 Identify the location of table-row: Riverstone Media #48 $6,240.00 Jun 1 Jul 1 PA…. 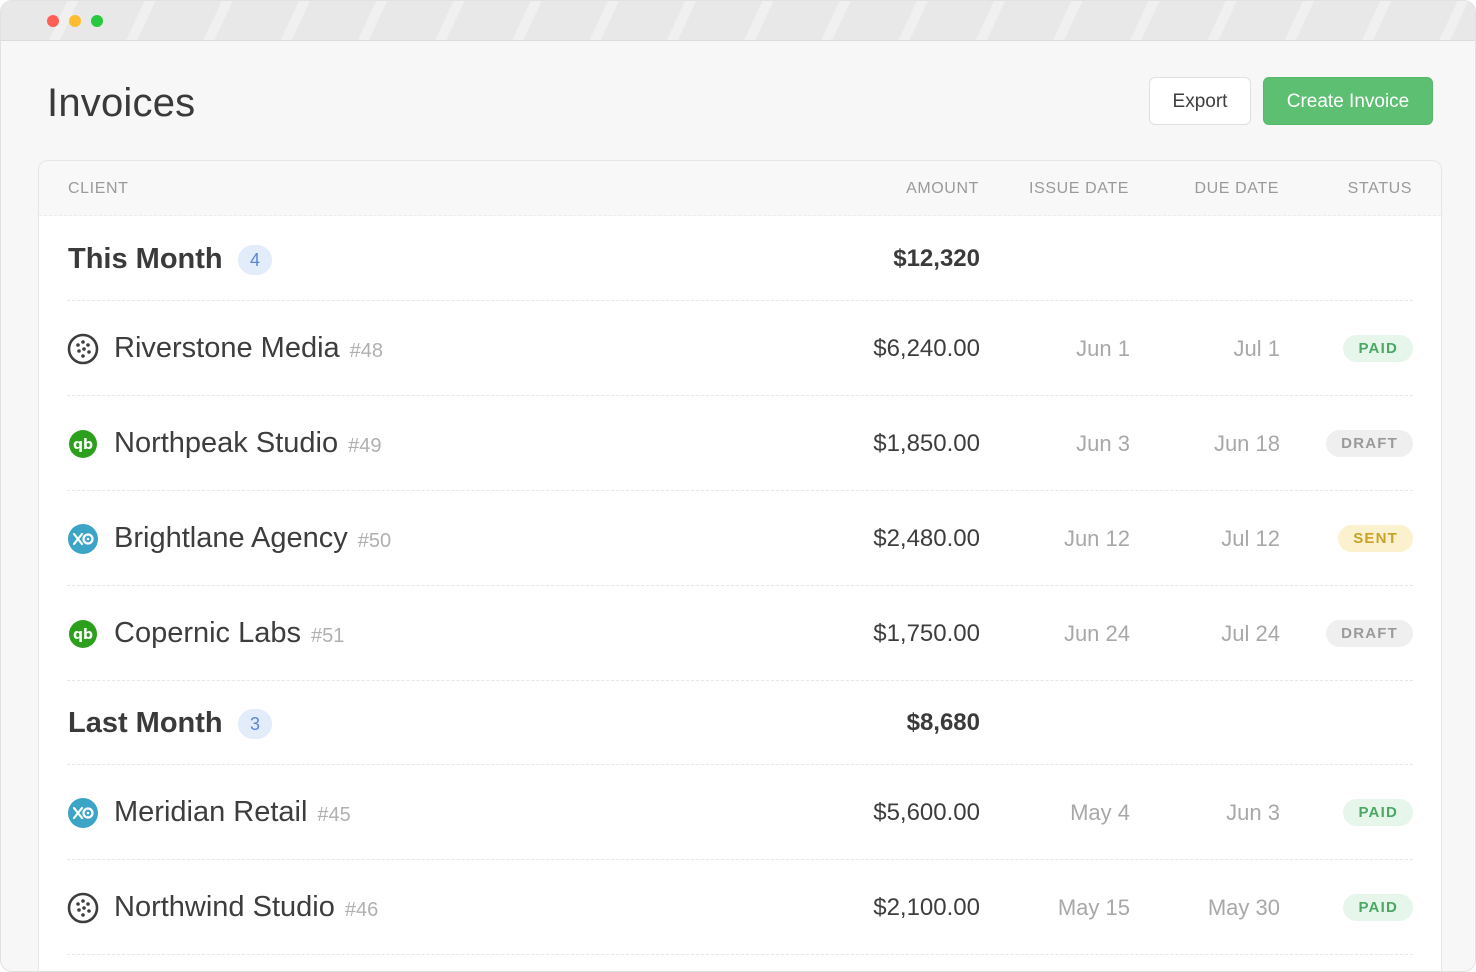
(740, 348).